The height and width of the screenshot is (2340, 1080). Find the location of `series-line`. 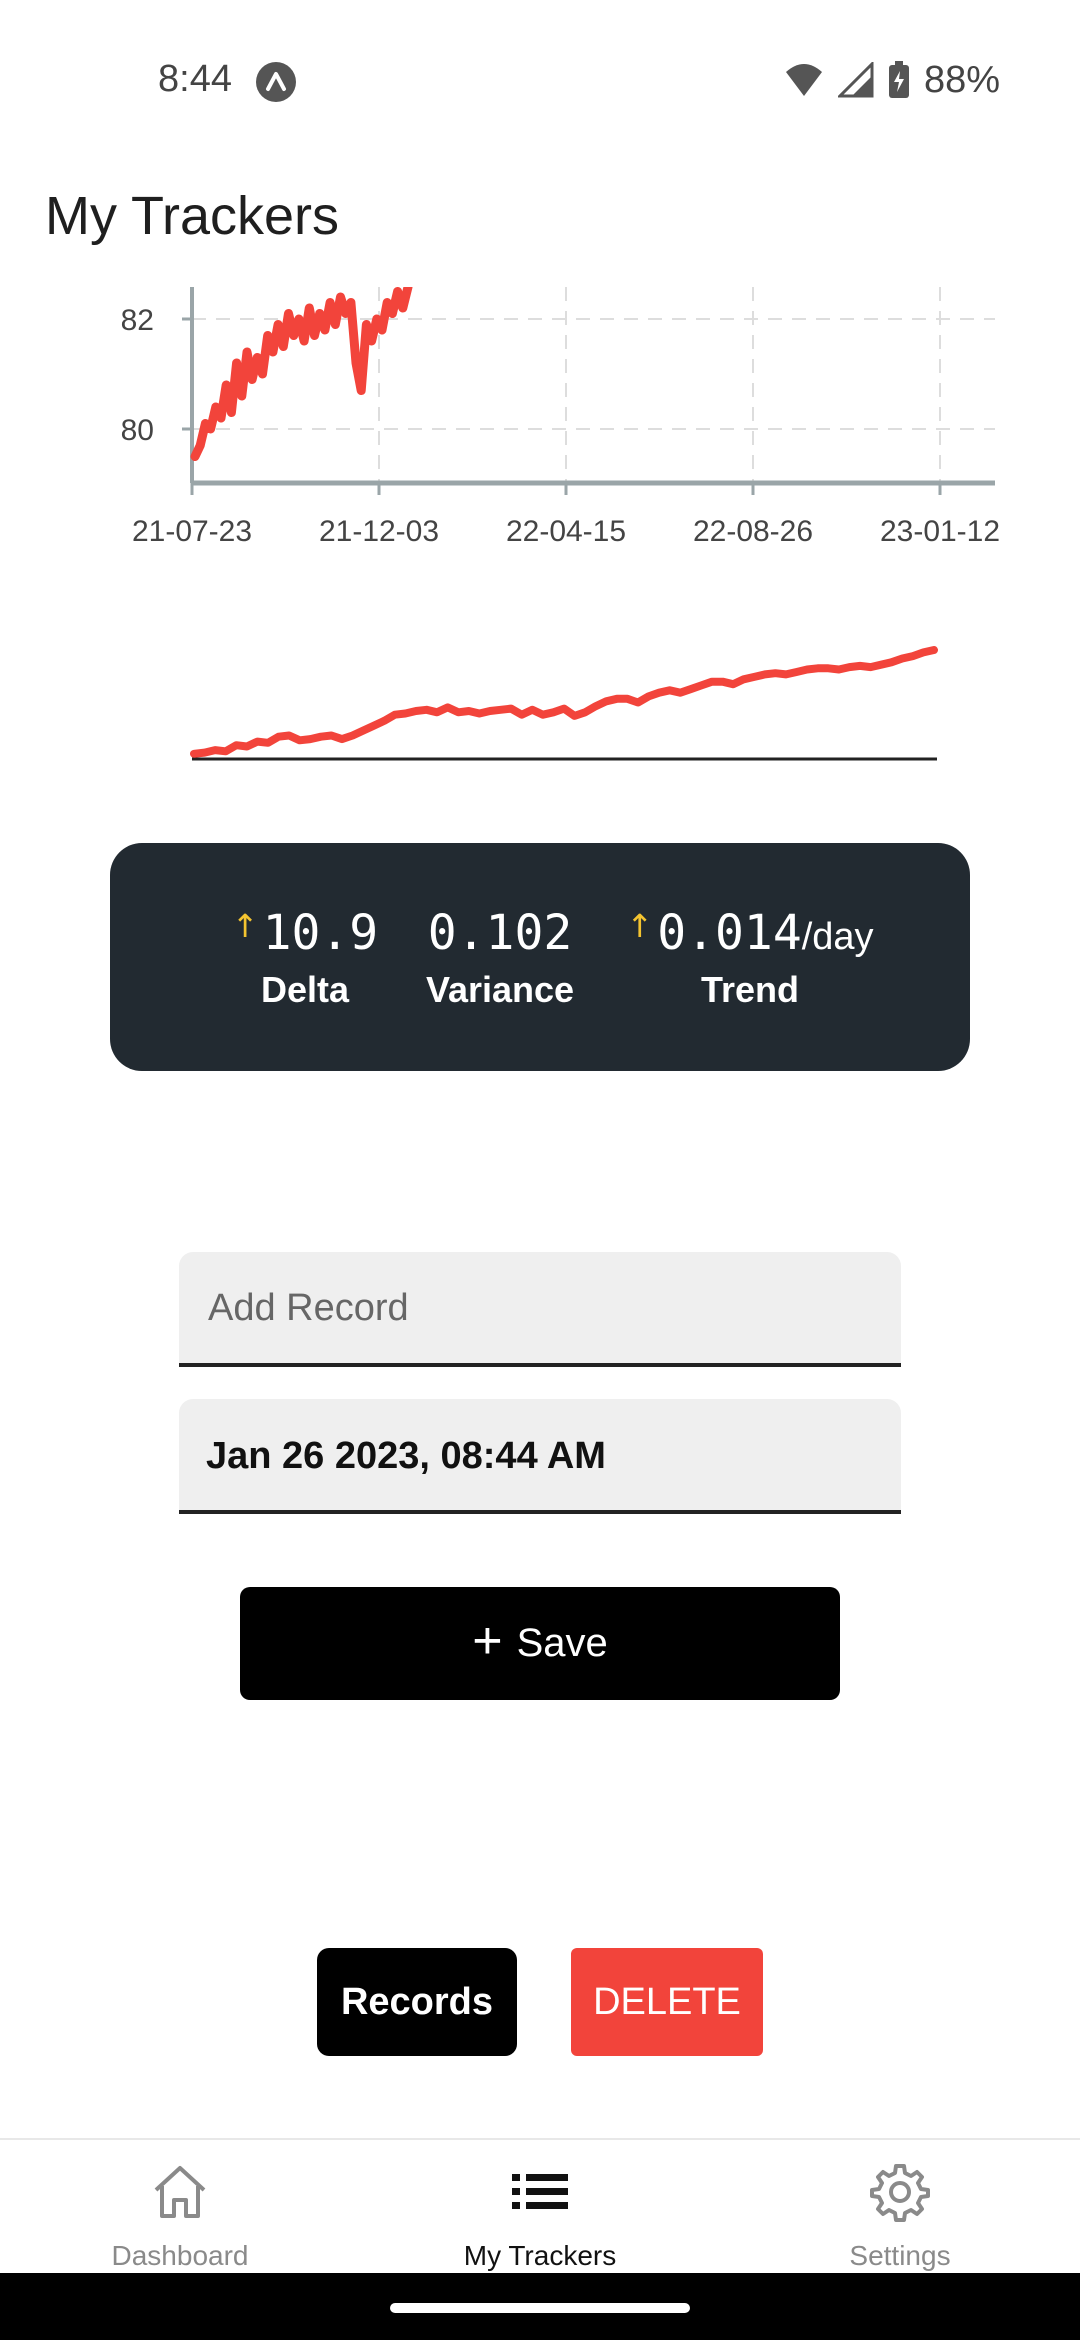

series-line is located at coordinates (301, 374).